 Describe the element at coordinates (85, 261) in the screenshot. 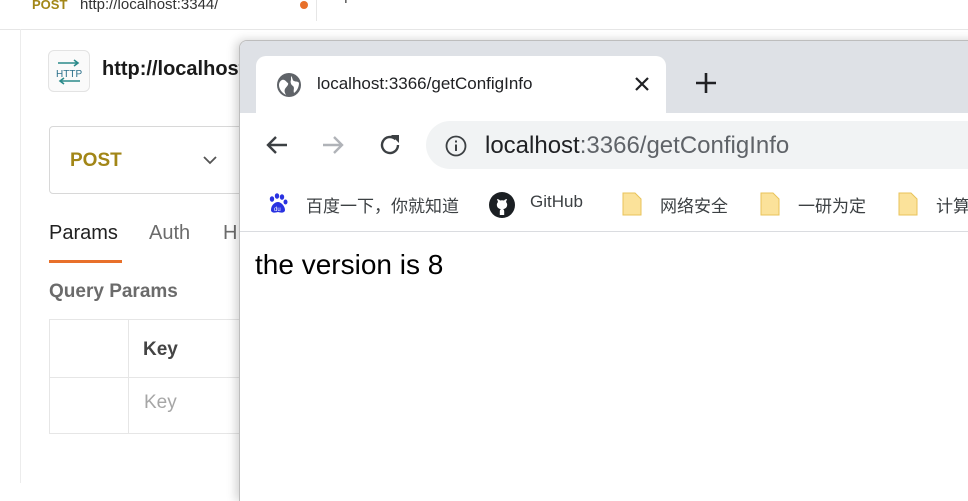

I see `active-tab-indicator` at that location.